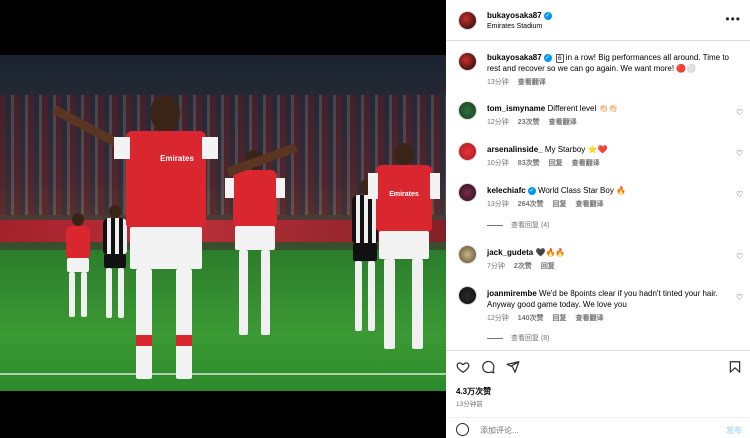 This screenshot has width=750, height=438. What do you see at coordinates (531, 318) in the screenshot?
I see `comment-likes: 140次赞` at bounding box center [531, 318].